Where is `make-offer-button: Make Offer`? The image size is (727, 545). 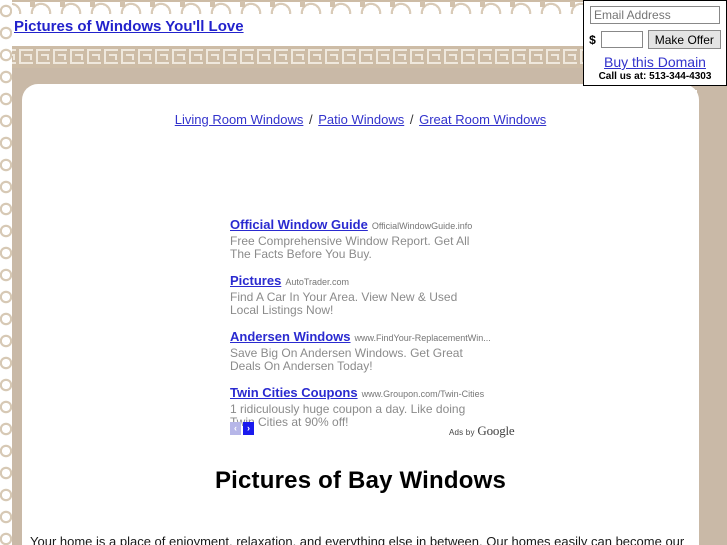
make-offer-button: Make Offer is located at coordinates (684, 39).